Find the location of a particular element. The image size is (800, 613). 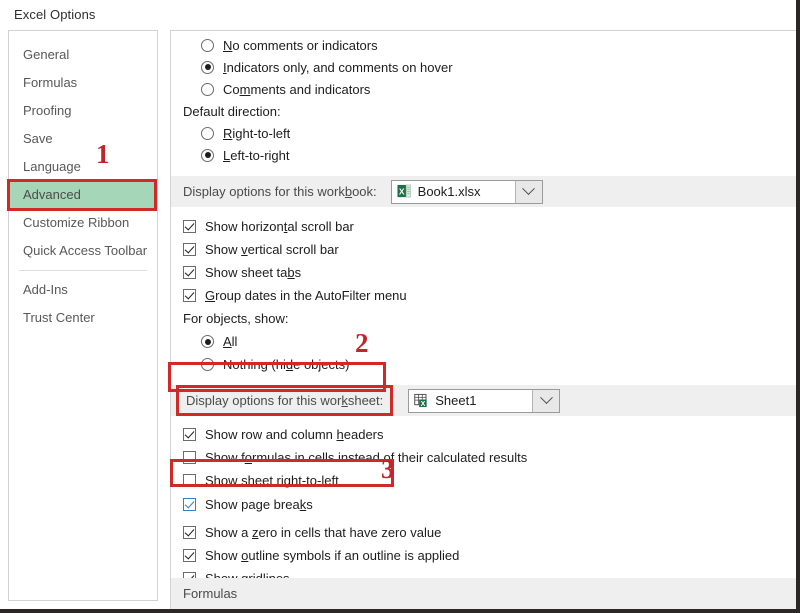

radio-label-no-comments: No comments or indicators is located at coordinates (300, 45).